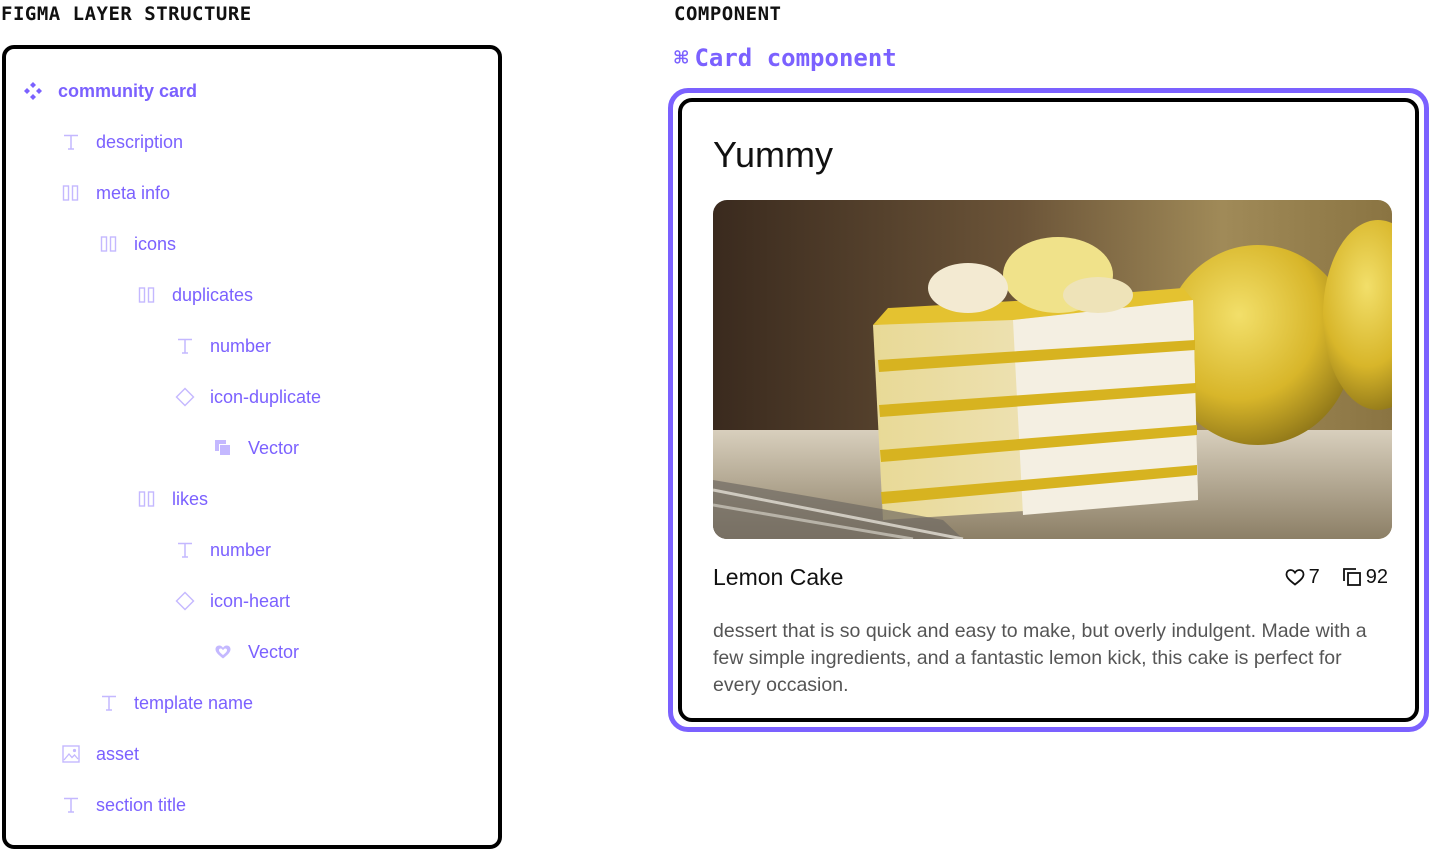  I want to click on layer-label: duplicates, so click(213, 295).